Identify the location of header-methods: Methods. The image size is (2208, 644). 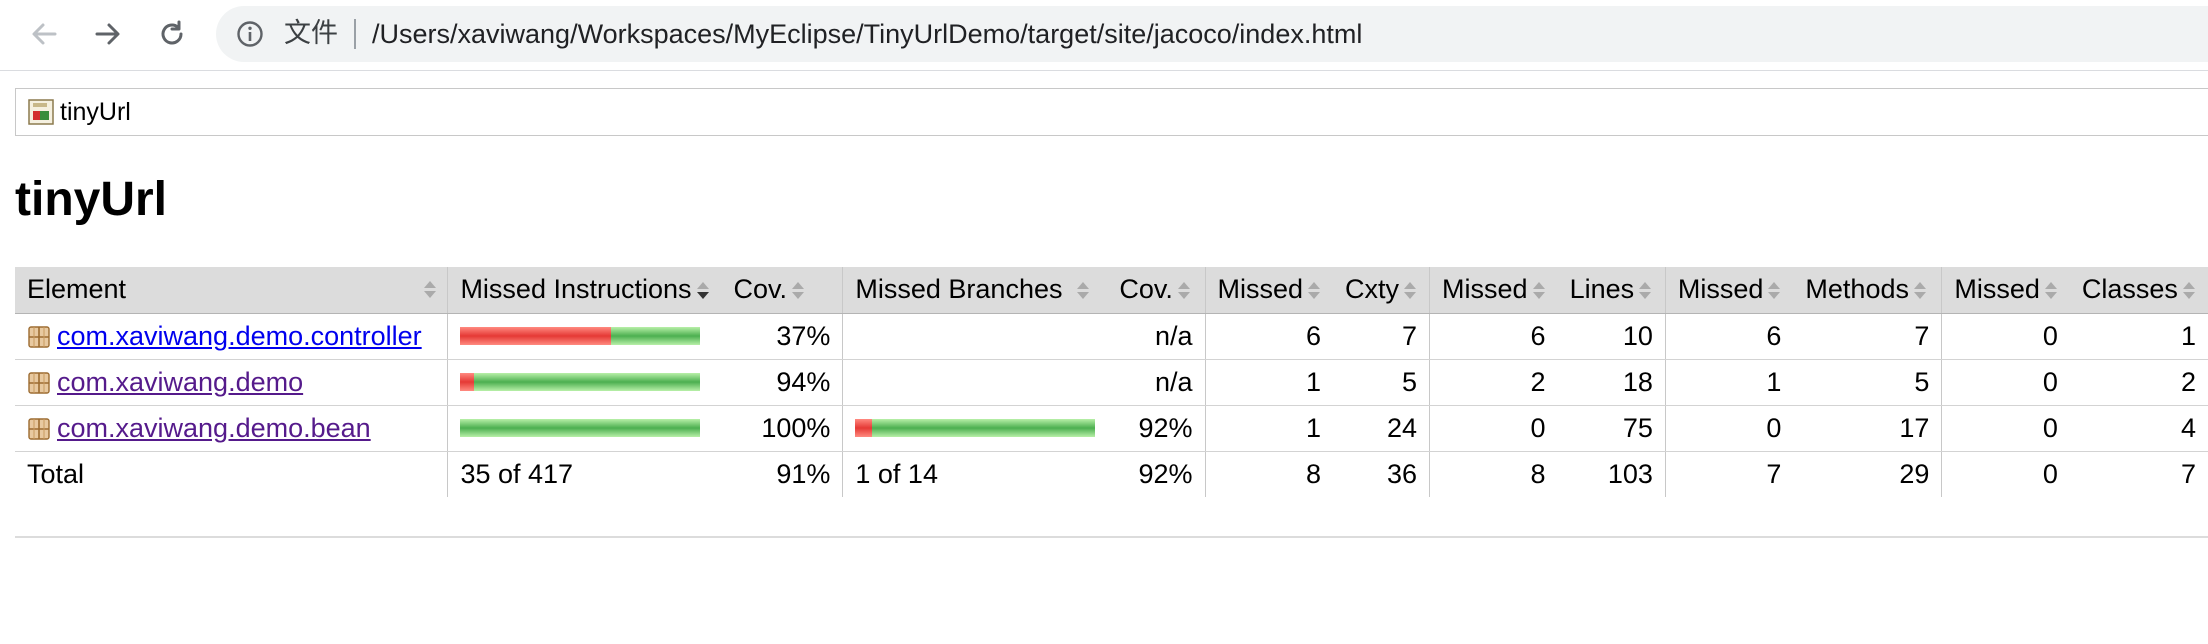
(1867, 290).